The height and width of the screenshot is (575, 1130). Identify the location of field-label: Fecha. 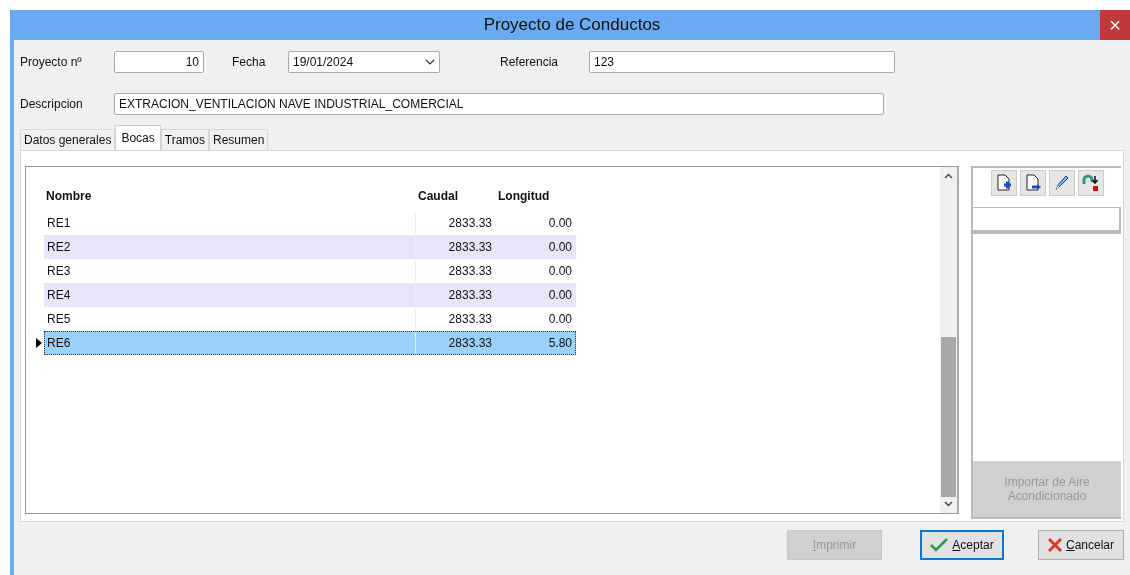
(249, 62).